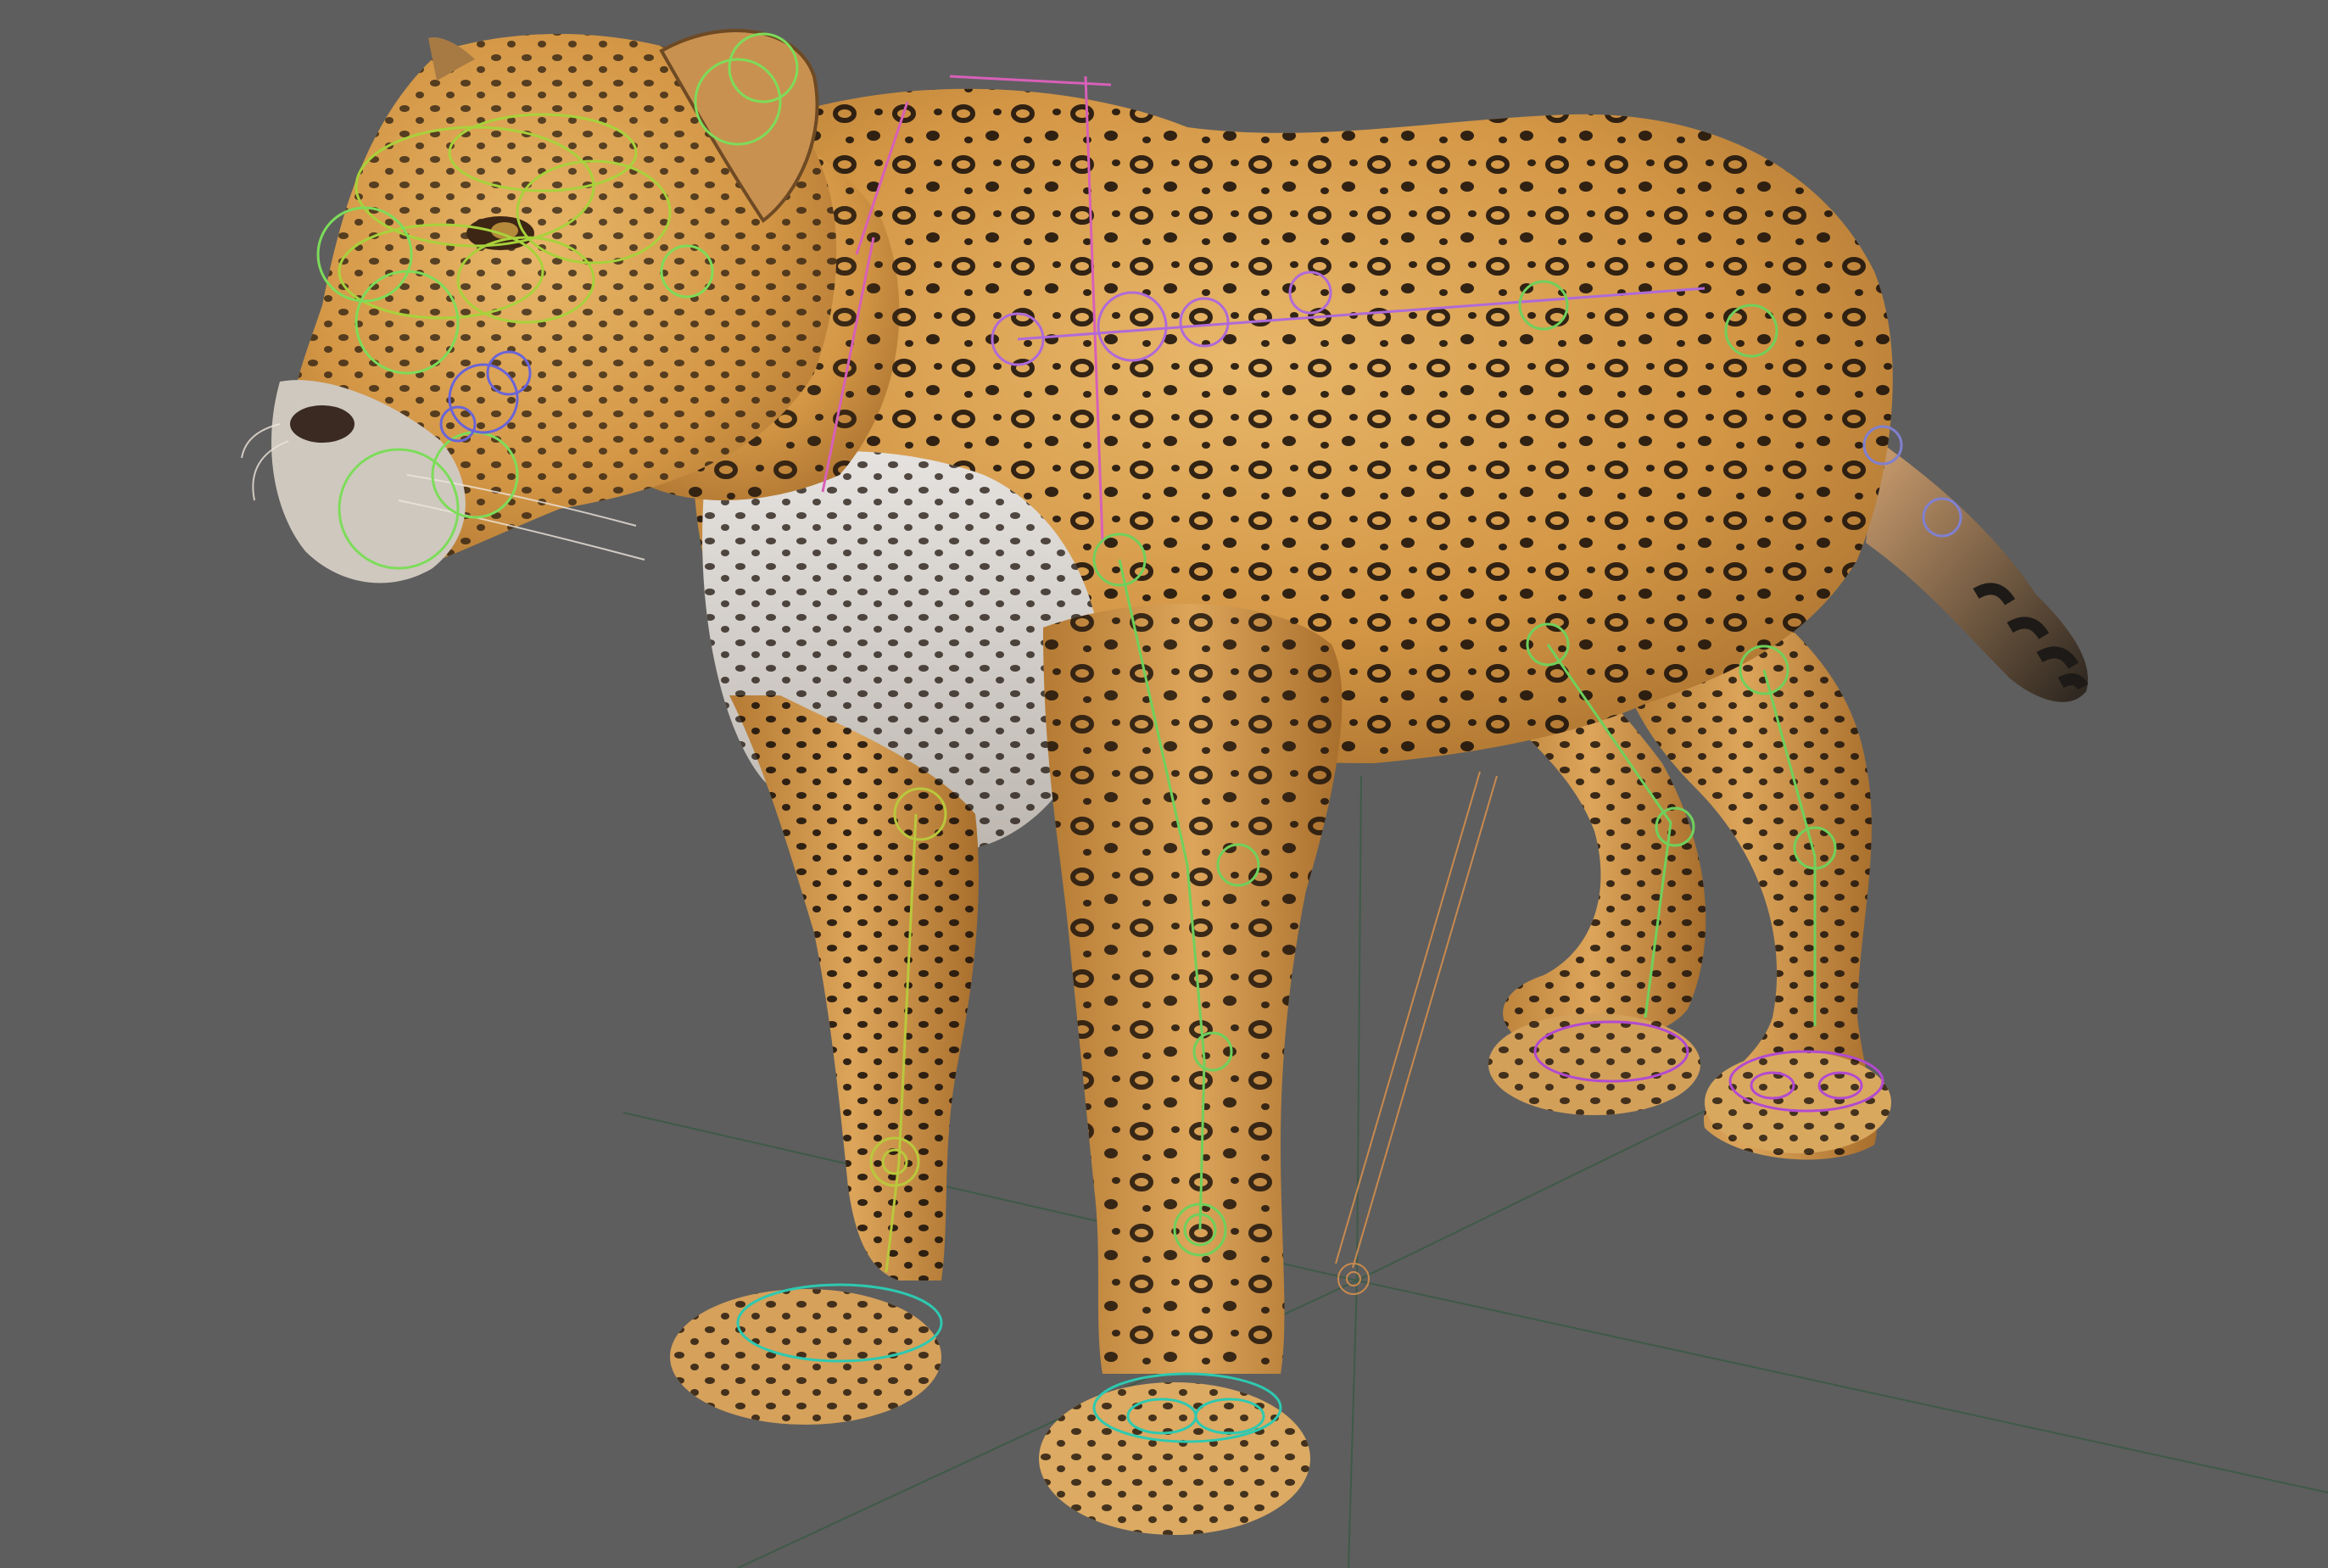 The width and height of the screenshot is (2328, 1568). Describe the element at coordinates (1977, 572) in the screenshot. I see `jaguar-tail` at that location.